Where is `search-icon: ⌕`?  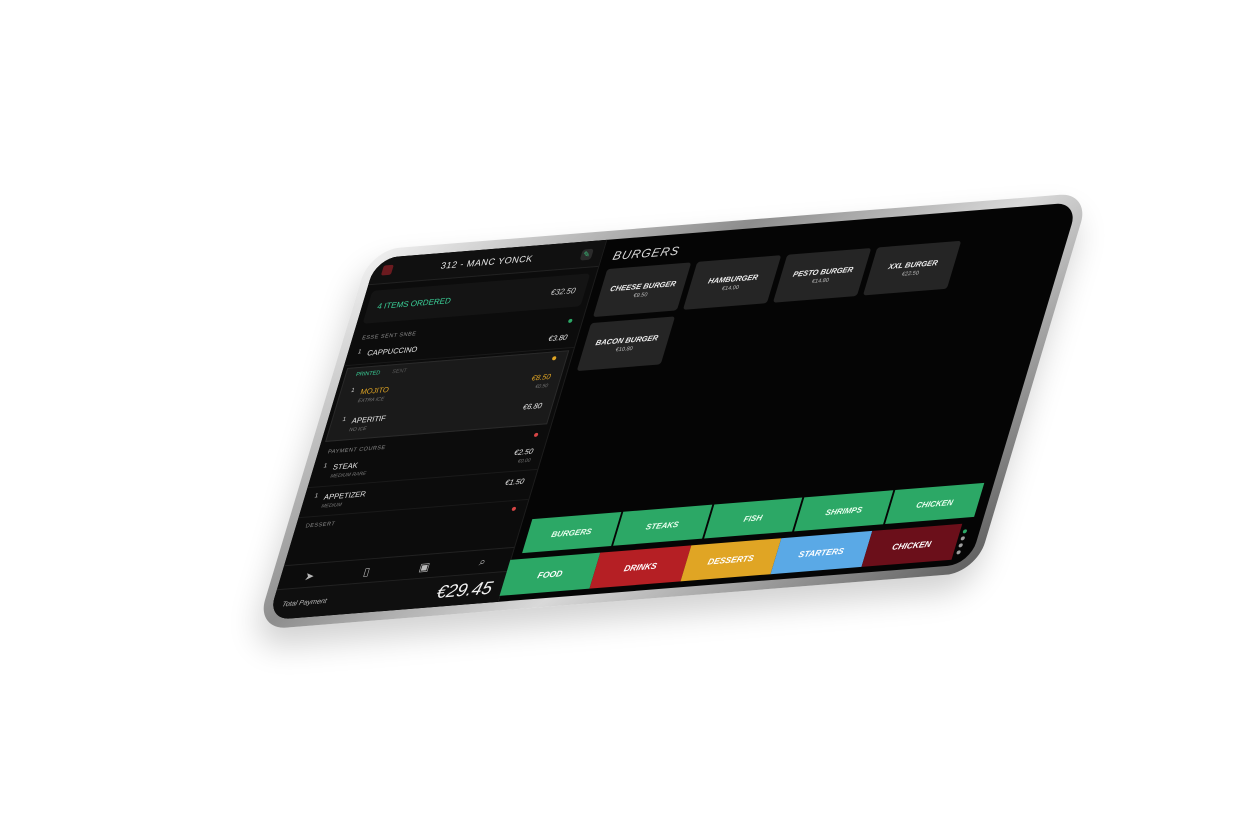 search-icon: ⌕ is located at coordinates (482, 561).